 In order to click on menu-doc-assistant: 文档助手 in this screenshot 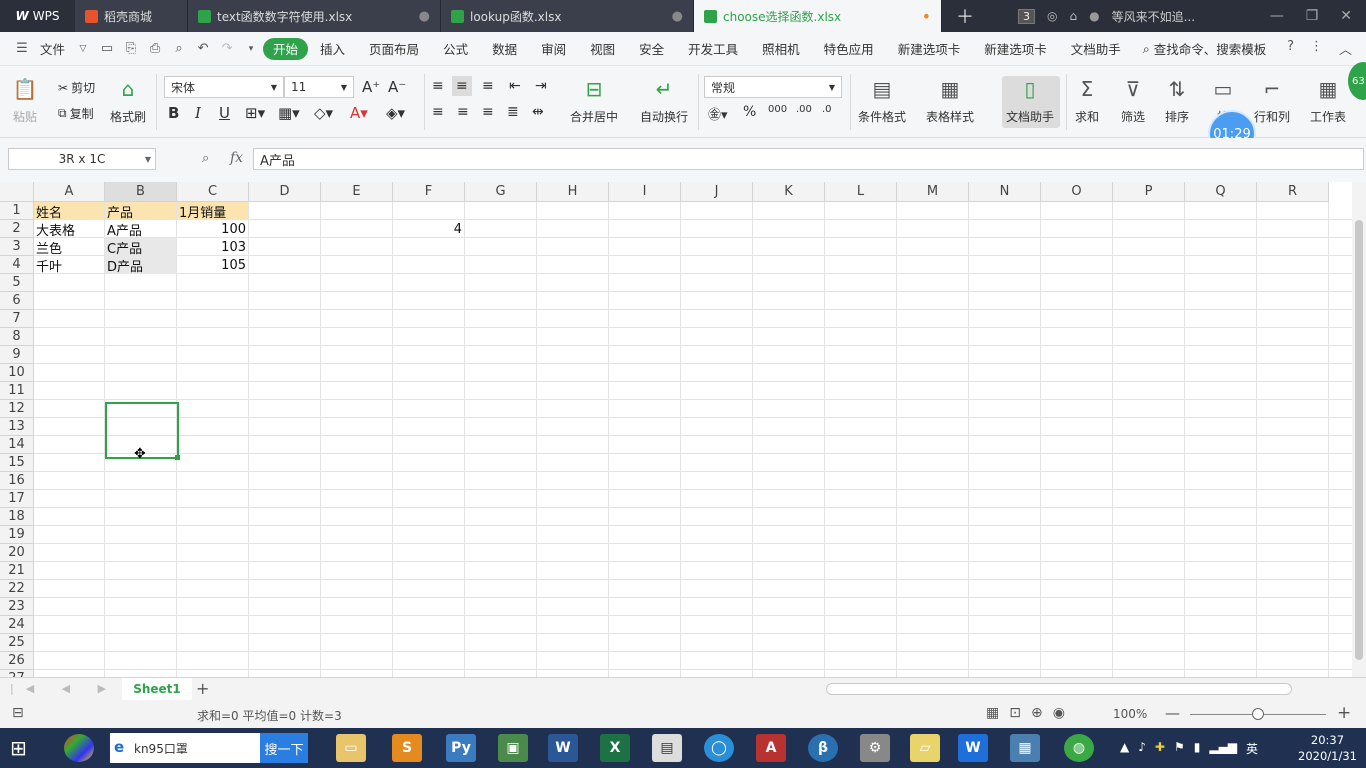, I will do `click(1096, 49)`.